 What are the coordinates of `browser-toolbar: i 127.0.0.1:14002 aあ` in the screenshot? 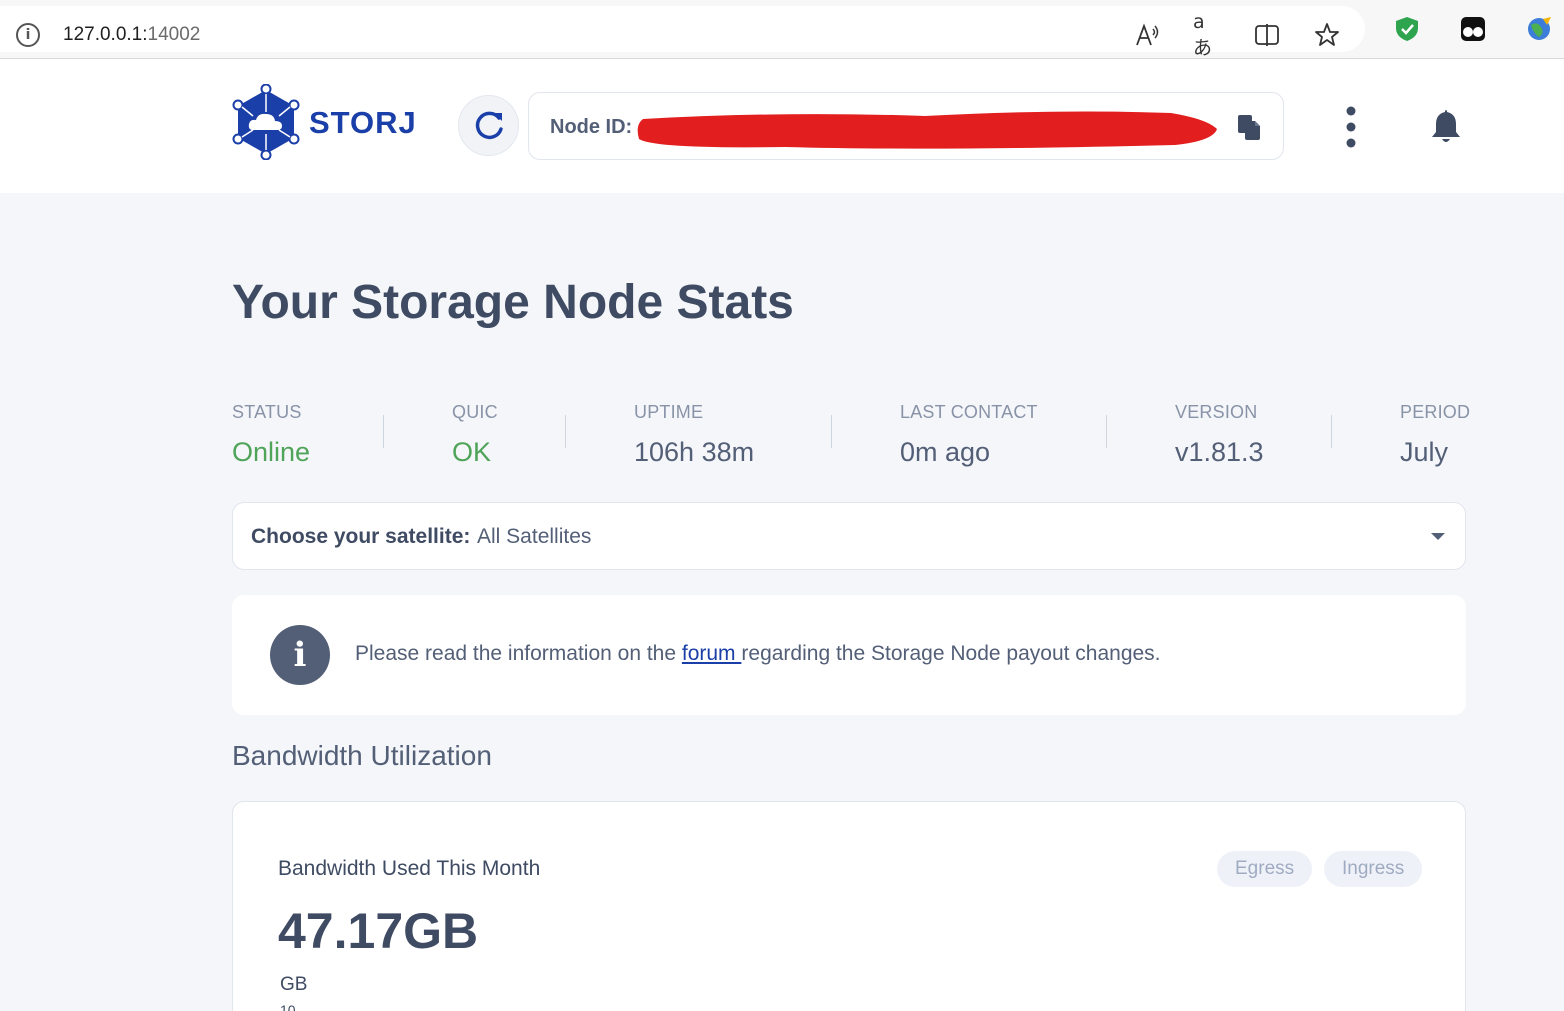 It's located at (782, 29).